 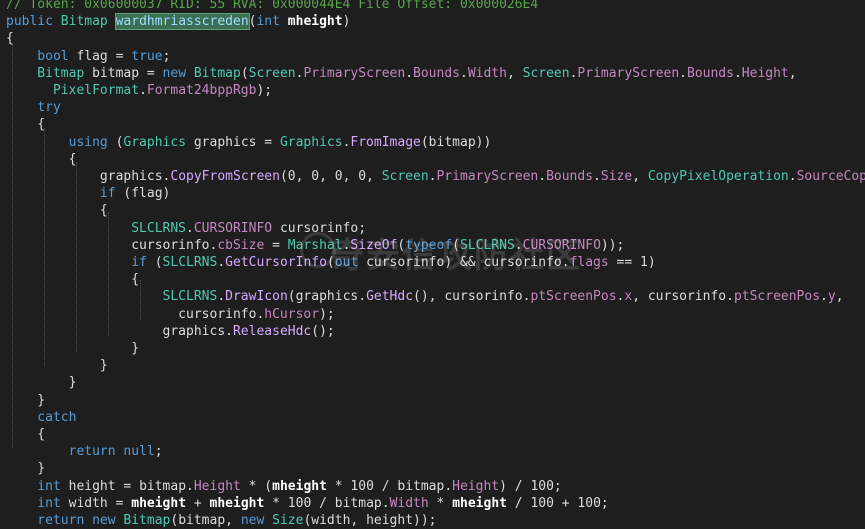 What do you see at coordinates (84, 451) in the screenshot?
I see `code-line: return null;` at bounding box center [84, 451].